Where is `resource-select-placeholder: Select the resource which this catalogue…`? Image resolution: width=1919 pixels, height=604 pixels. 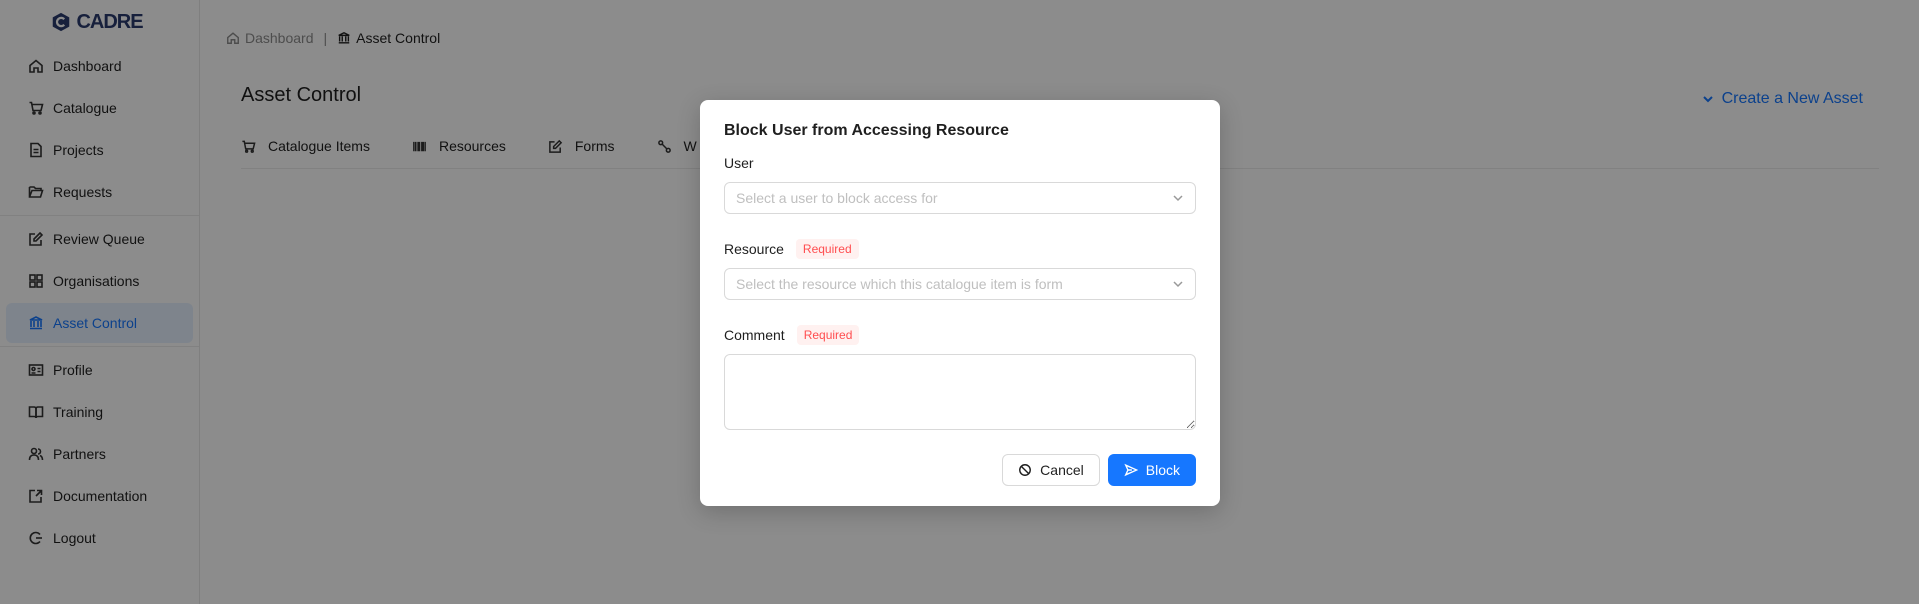 resource-select-placeholder: Select the resource which this catalogue… is located at coordinates (899, 284).